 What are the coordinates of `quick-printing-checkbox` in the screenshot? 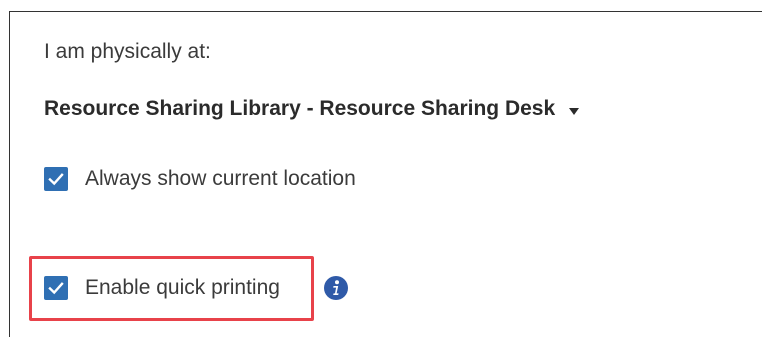 It's located at (56, 288).